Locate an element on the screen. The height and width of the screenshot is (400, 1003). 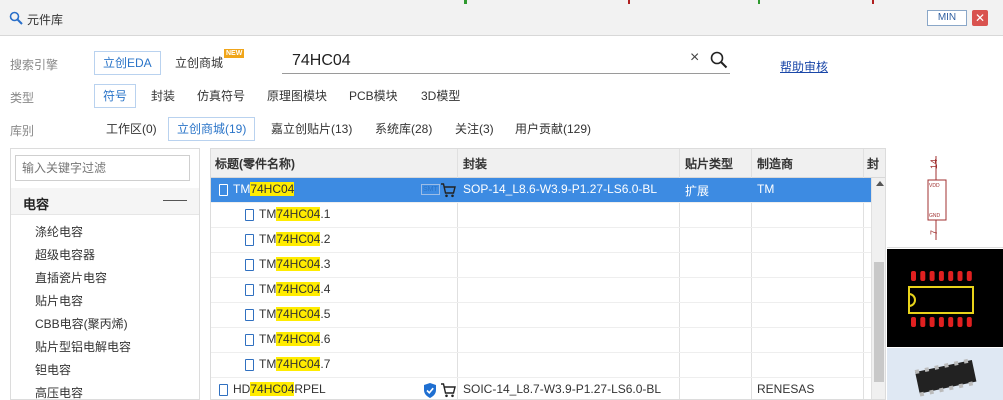
symbol-preview: 14 7 VDD GND is located at coordinates (945, 198).